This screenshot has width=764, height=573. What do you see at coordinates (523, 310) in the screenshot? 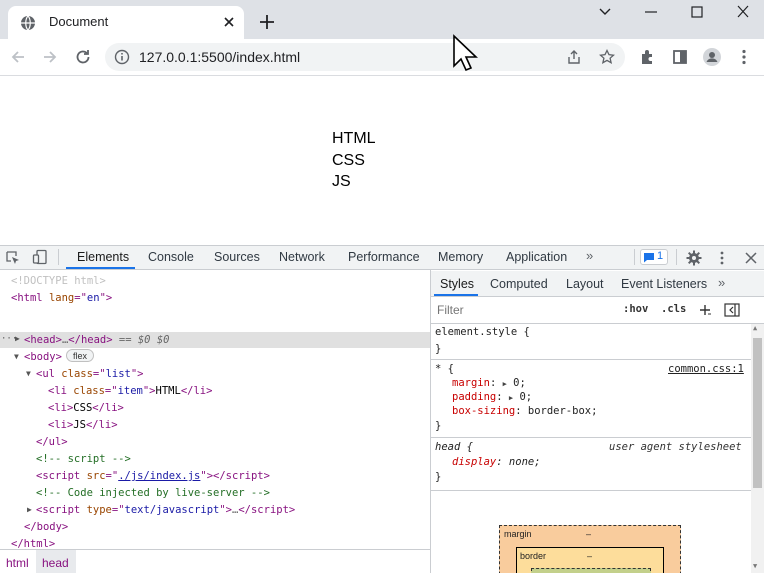
I see `filter-input: Filter` at bounding box center [523, 310].